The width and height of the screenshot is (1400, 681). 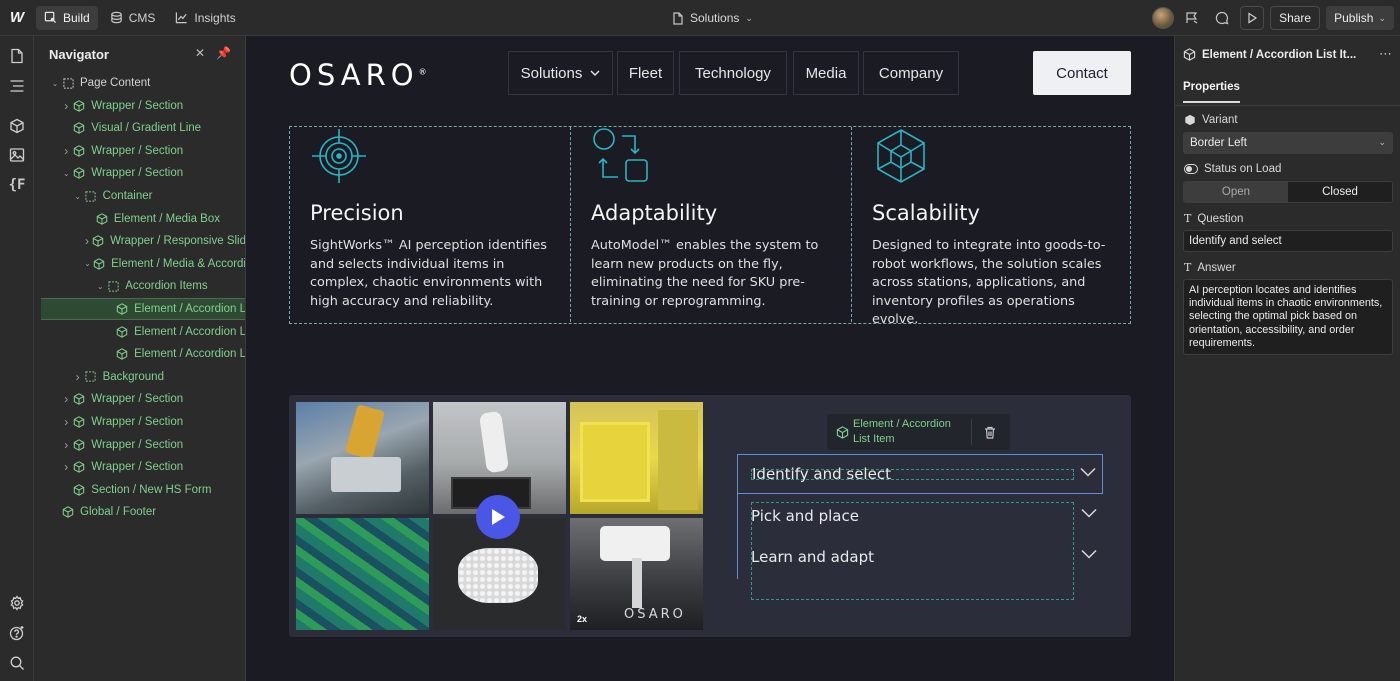 I want to click on navigator-item-label: Element / Accordion L, so click(x=190, y=354).